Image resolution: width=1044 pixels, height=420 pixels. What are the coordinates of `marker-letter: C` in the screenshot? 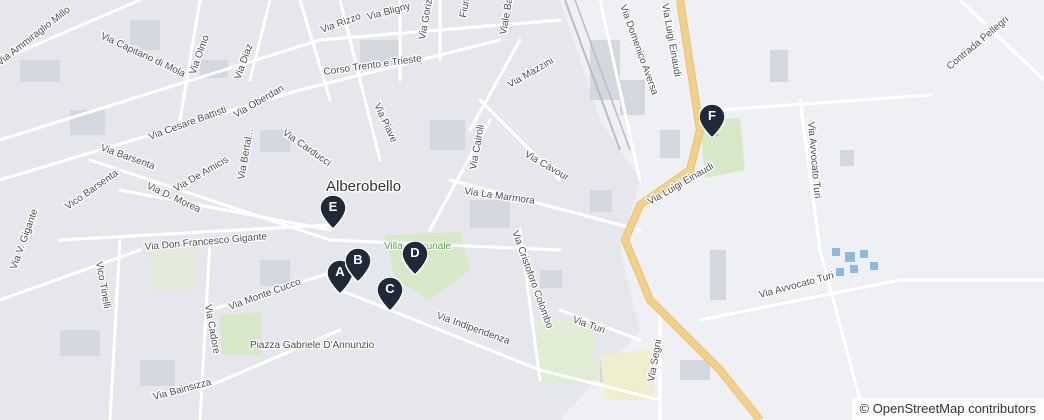 It's located at (390, 288).